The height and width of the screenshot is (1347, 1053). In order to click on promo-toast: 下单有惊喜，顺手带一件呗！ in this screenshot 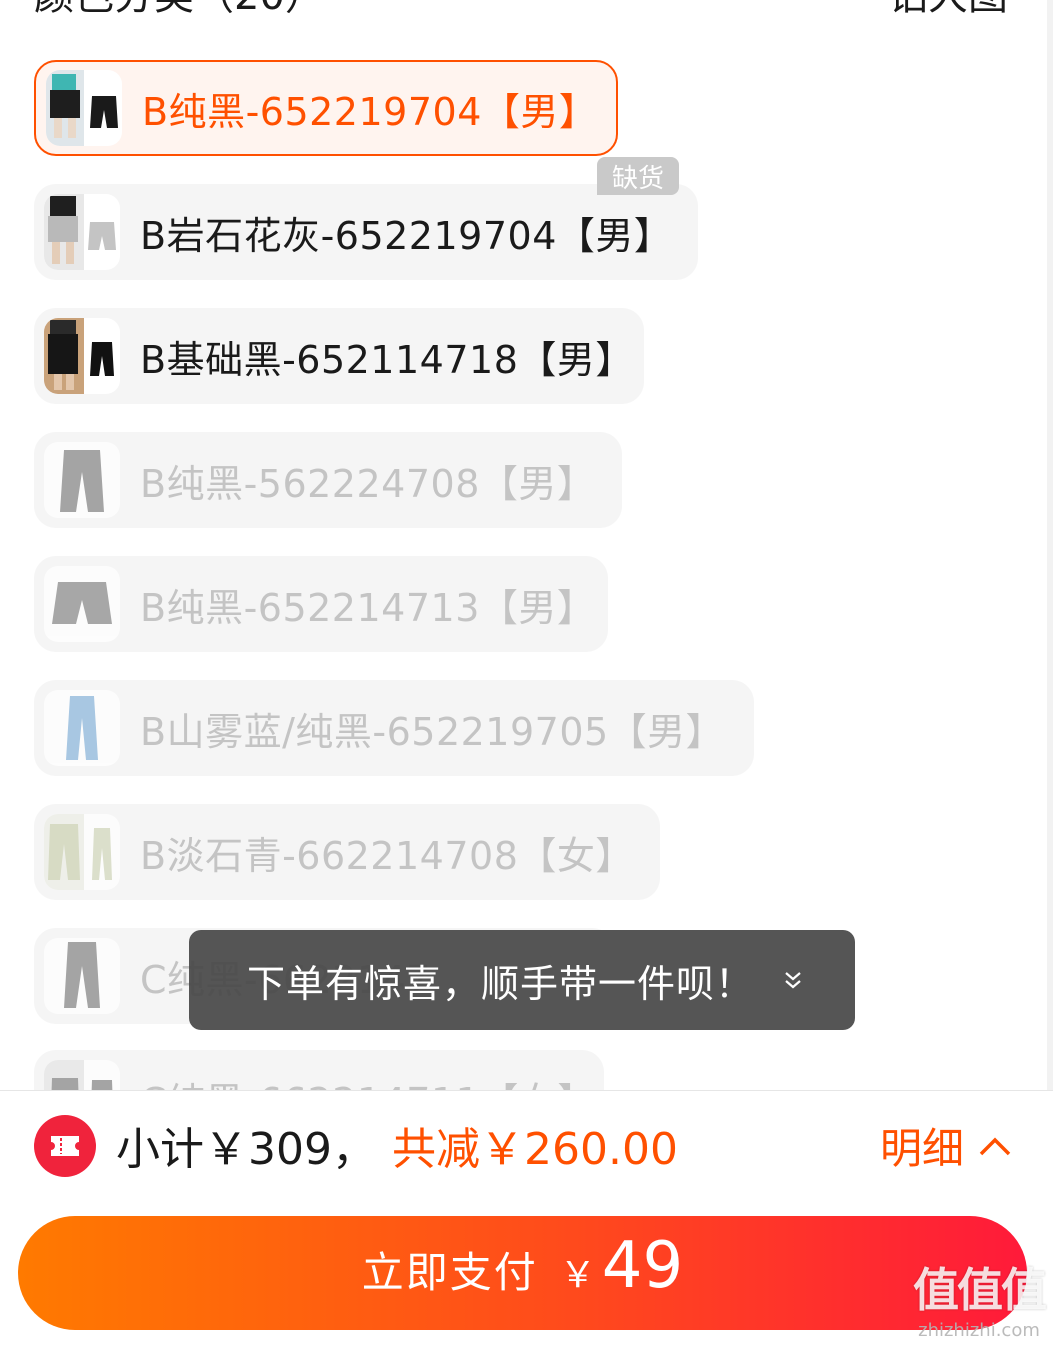, I will do `click(522, 980)`.